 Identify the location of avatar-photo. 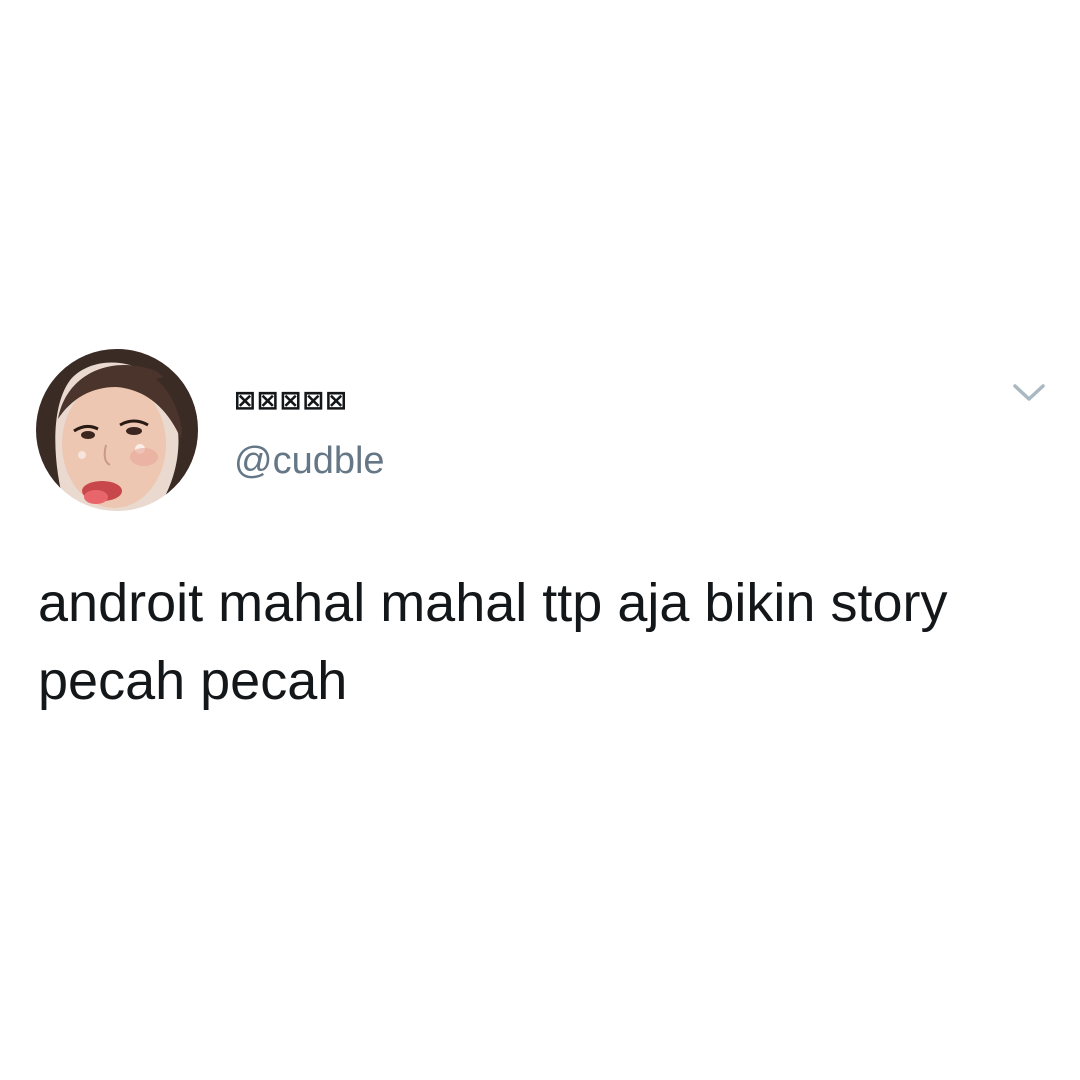
(117, 430).